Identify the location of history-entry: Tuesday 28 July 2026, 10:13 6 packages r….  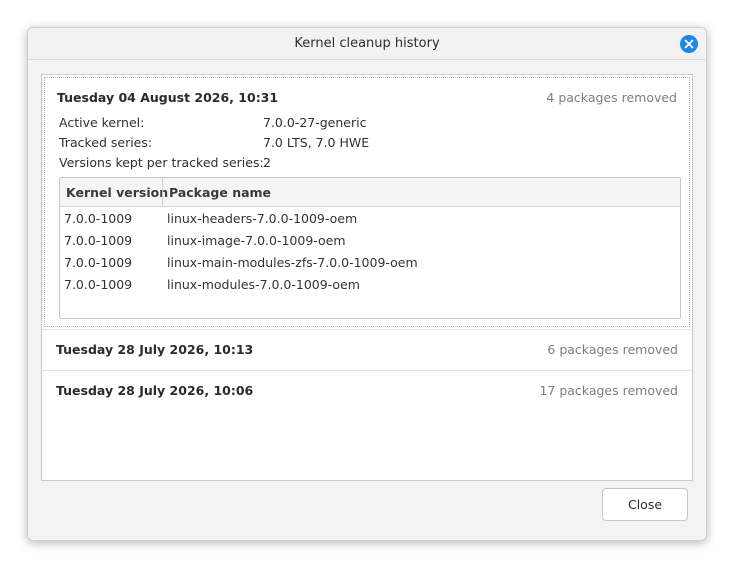
(367, 350).